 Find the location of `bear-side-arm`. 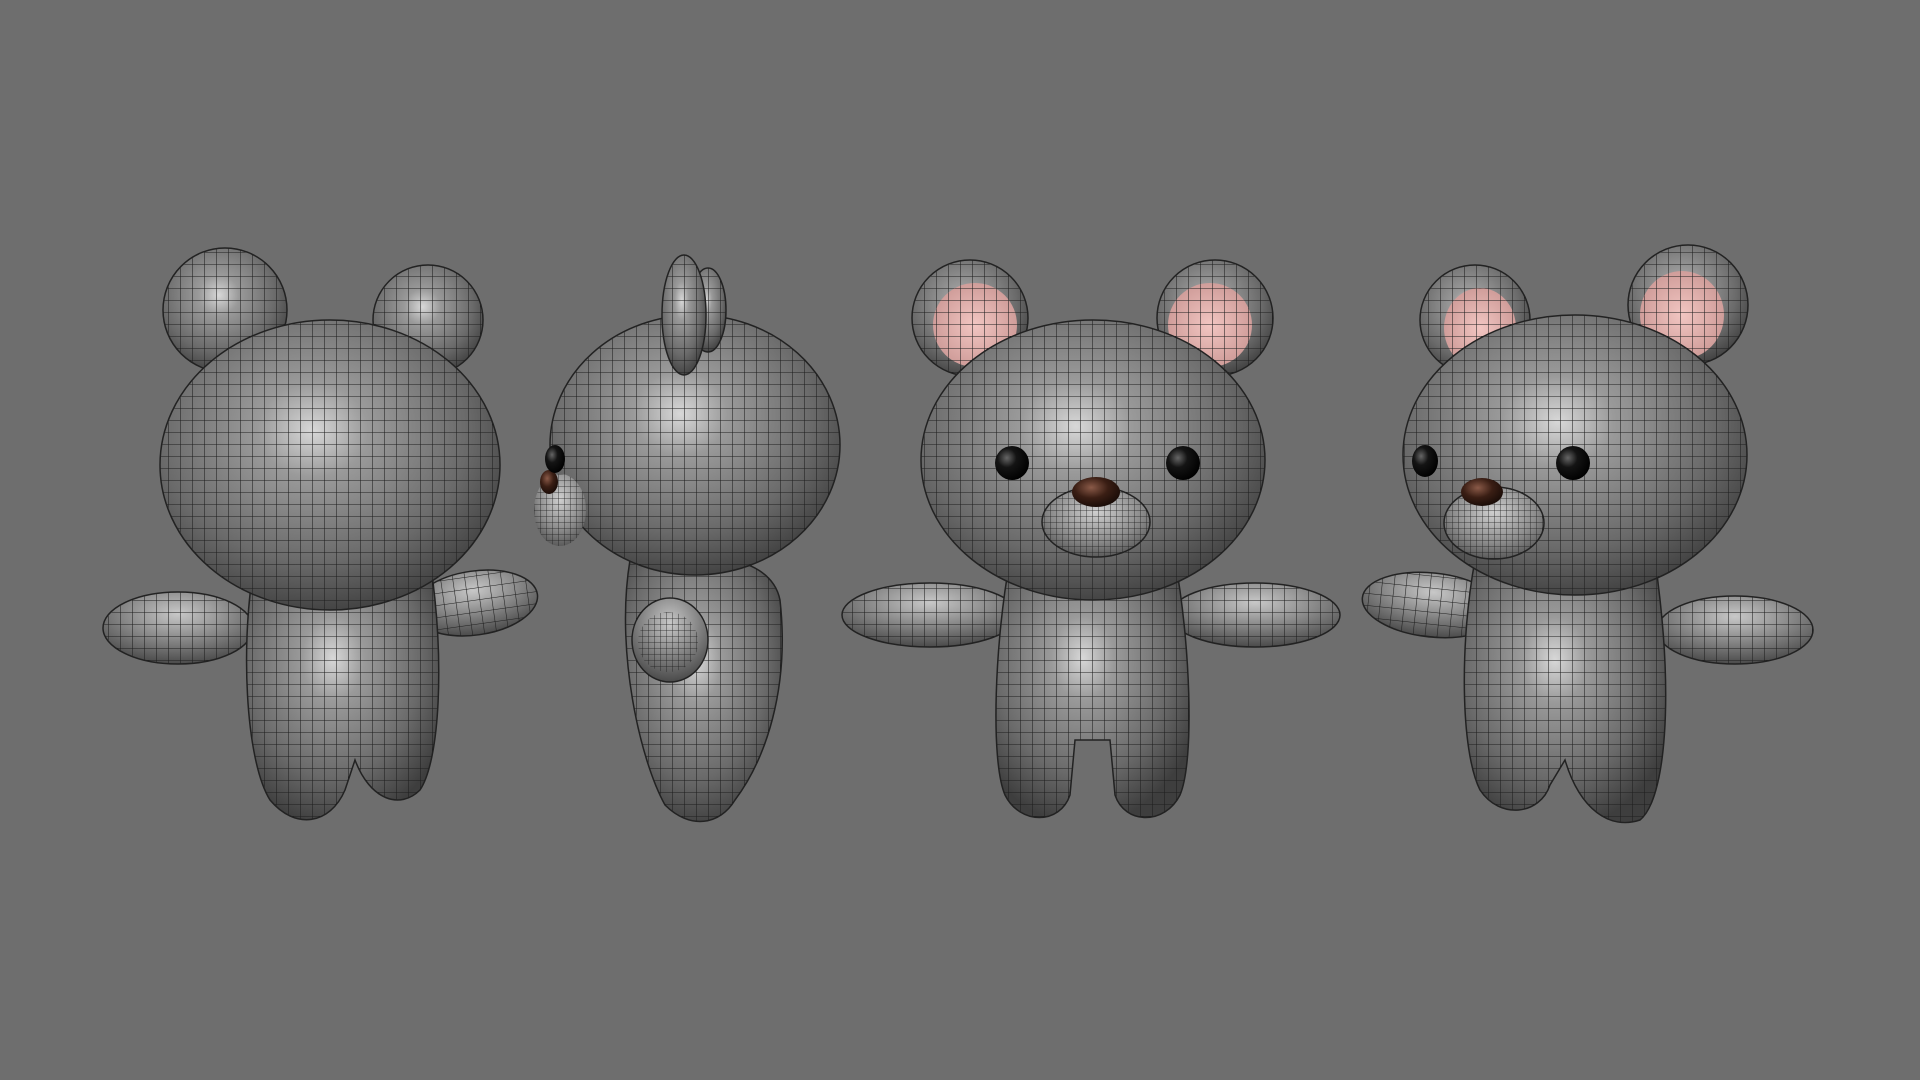

bear-side-arm is located at coordinates (670, 640).